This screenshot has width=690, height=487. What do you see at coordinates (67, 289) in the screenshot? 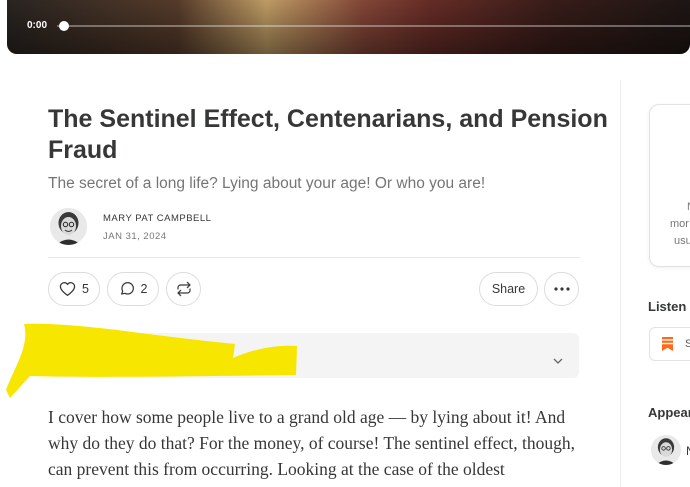
I see `heart-icon` at bounding box center [67, 289].